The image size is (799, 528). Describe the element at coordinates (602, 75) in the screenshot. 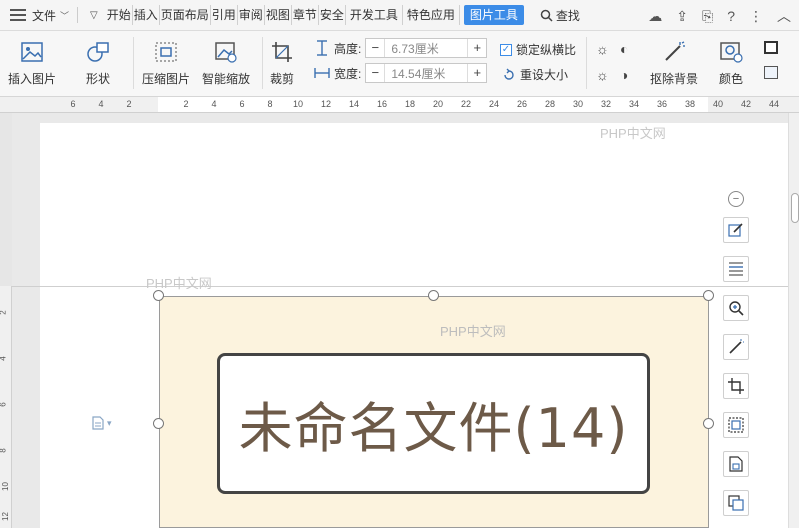

I see `brightness-down-icon: ☼` at that location.